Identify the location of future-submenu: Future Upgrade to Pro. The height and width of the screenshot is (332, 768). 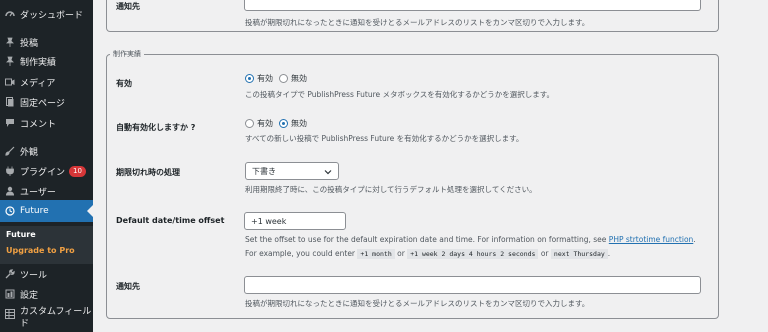
(46, 245).